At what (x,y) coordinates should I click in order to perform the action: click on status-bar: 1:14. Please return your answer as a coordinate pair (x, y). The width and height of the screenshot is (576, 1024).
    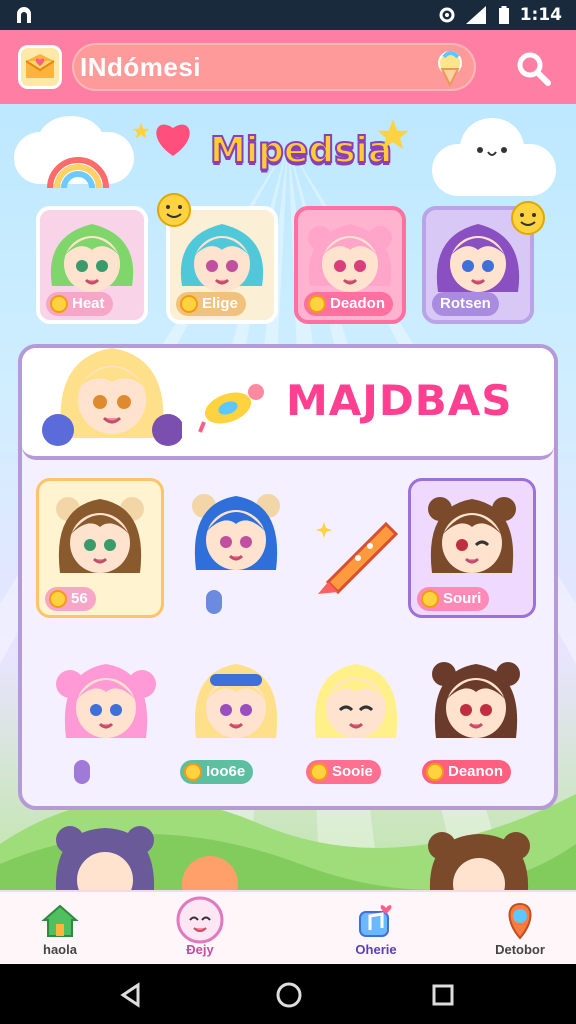
    Looking at the image, I should click on (288, 15).